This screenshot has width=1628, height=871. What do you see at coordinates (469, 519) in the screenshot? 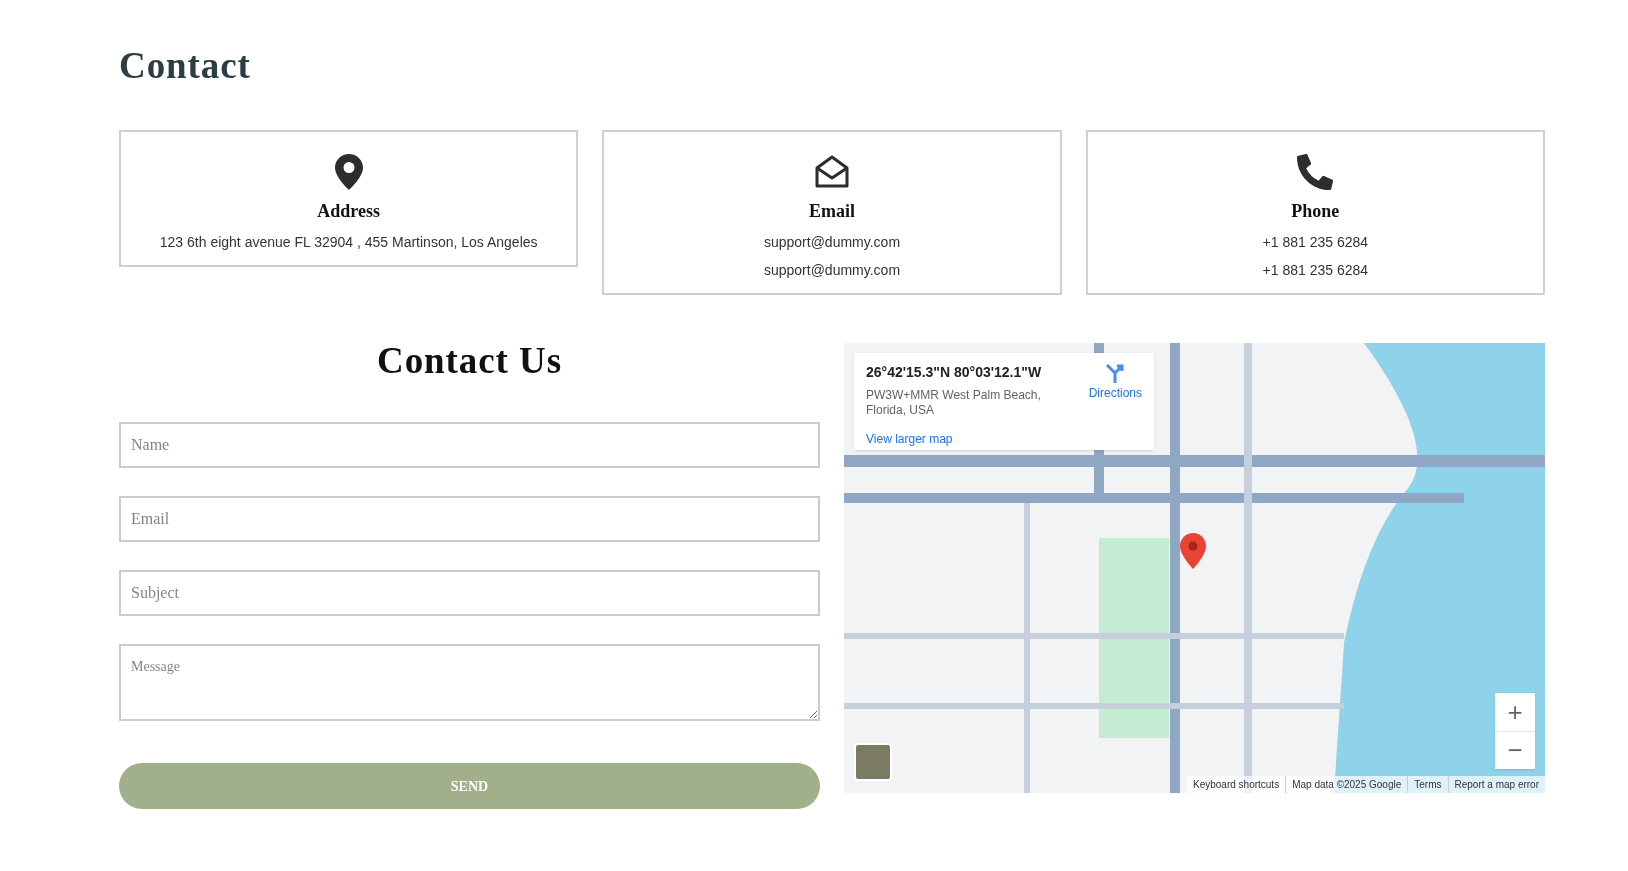
I see `input-field: Email` at bounding box center [469, 519].